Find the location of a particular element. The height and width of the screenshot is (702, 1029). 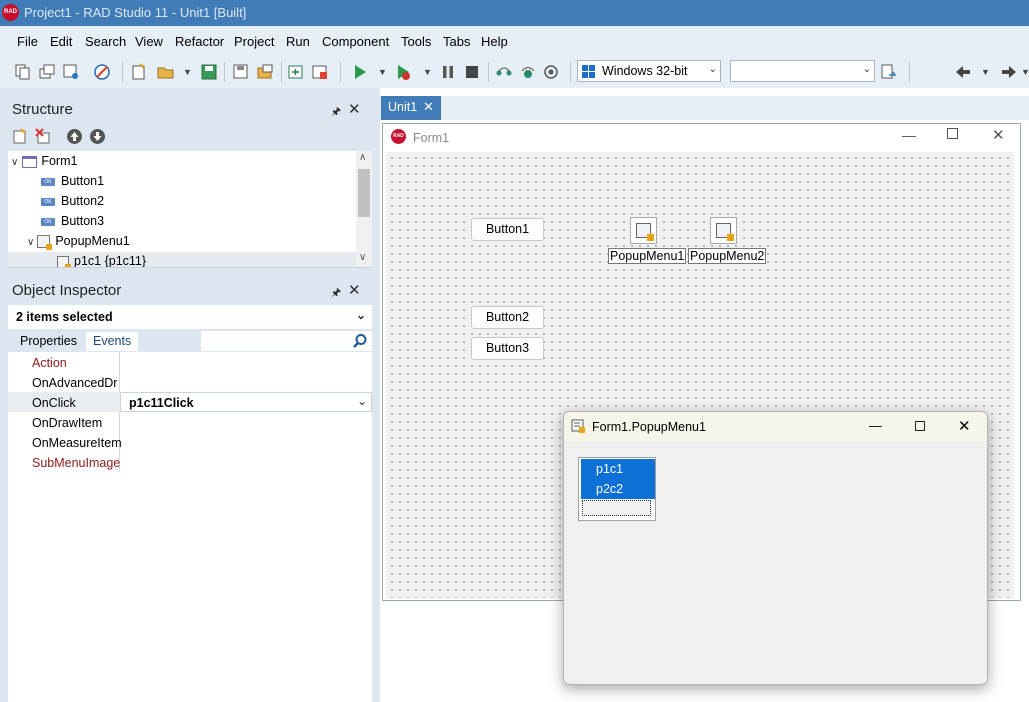

menu-designer-titlebar: Form1.PopupMenu1 — ✕ is located at coordinates (775, 426).